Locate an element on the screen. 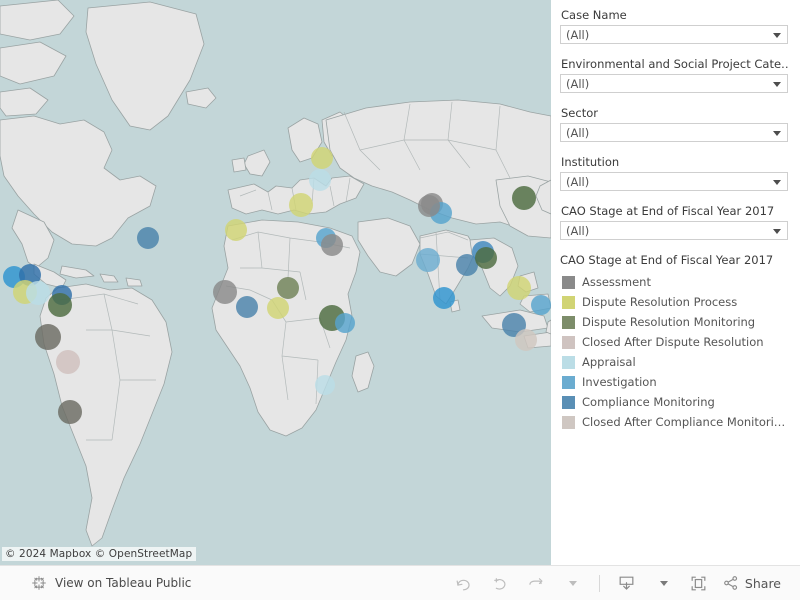  mark-west-india is located at coordinates (428, 260).